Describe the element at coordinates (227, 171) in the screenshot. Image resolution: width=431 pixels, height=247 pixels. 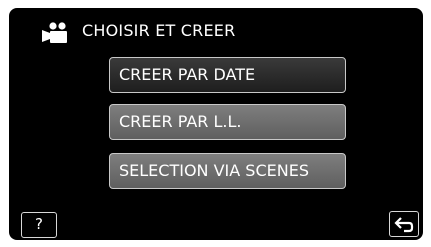
I see `select-via-scenes-button: SELECTION VIA SCENES` at that location.